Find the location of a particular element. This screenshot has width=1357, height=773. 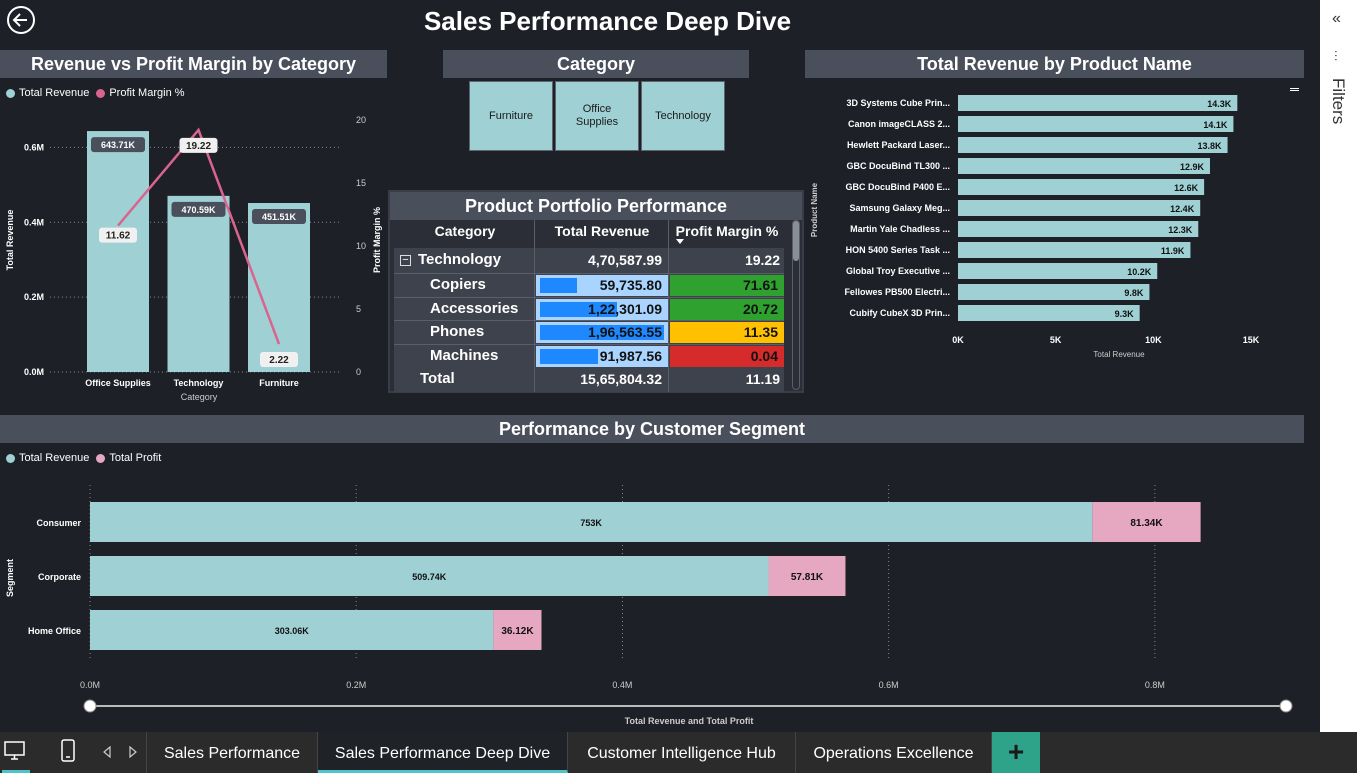

y2-tick-label: 5 is located at coordinates (358, 309).